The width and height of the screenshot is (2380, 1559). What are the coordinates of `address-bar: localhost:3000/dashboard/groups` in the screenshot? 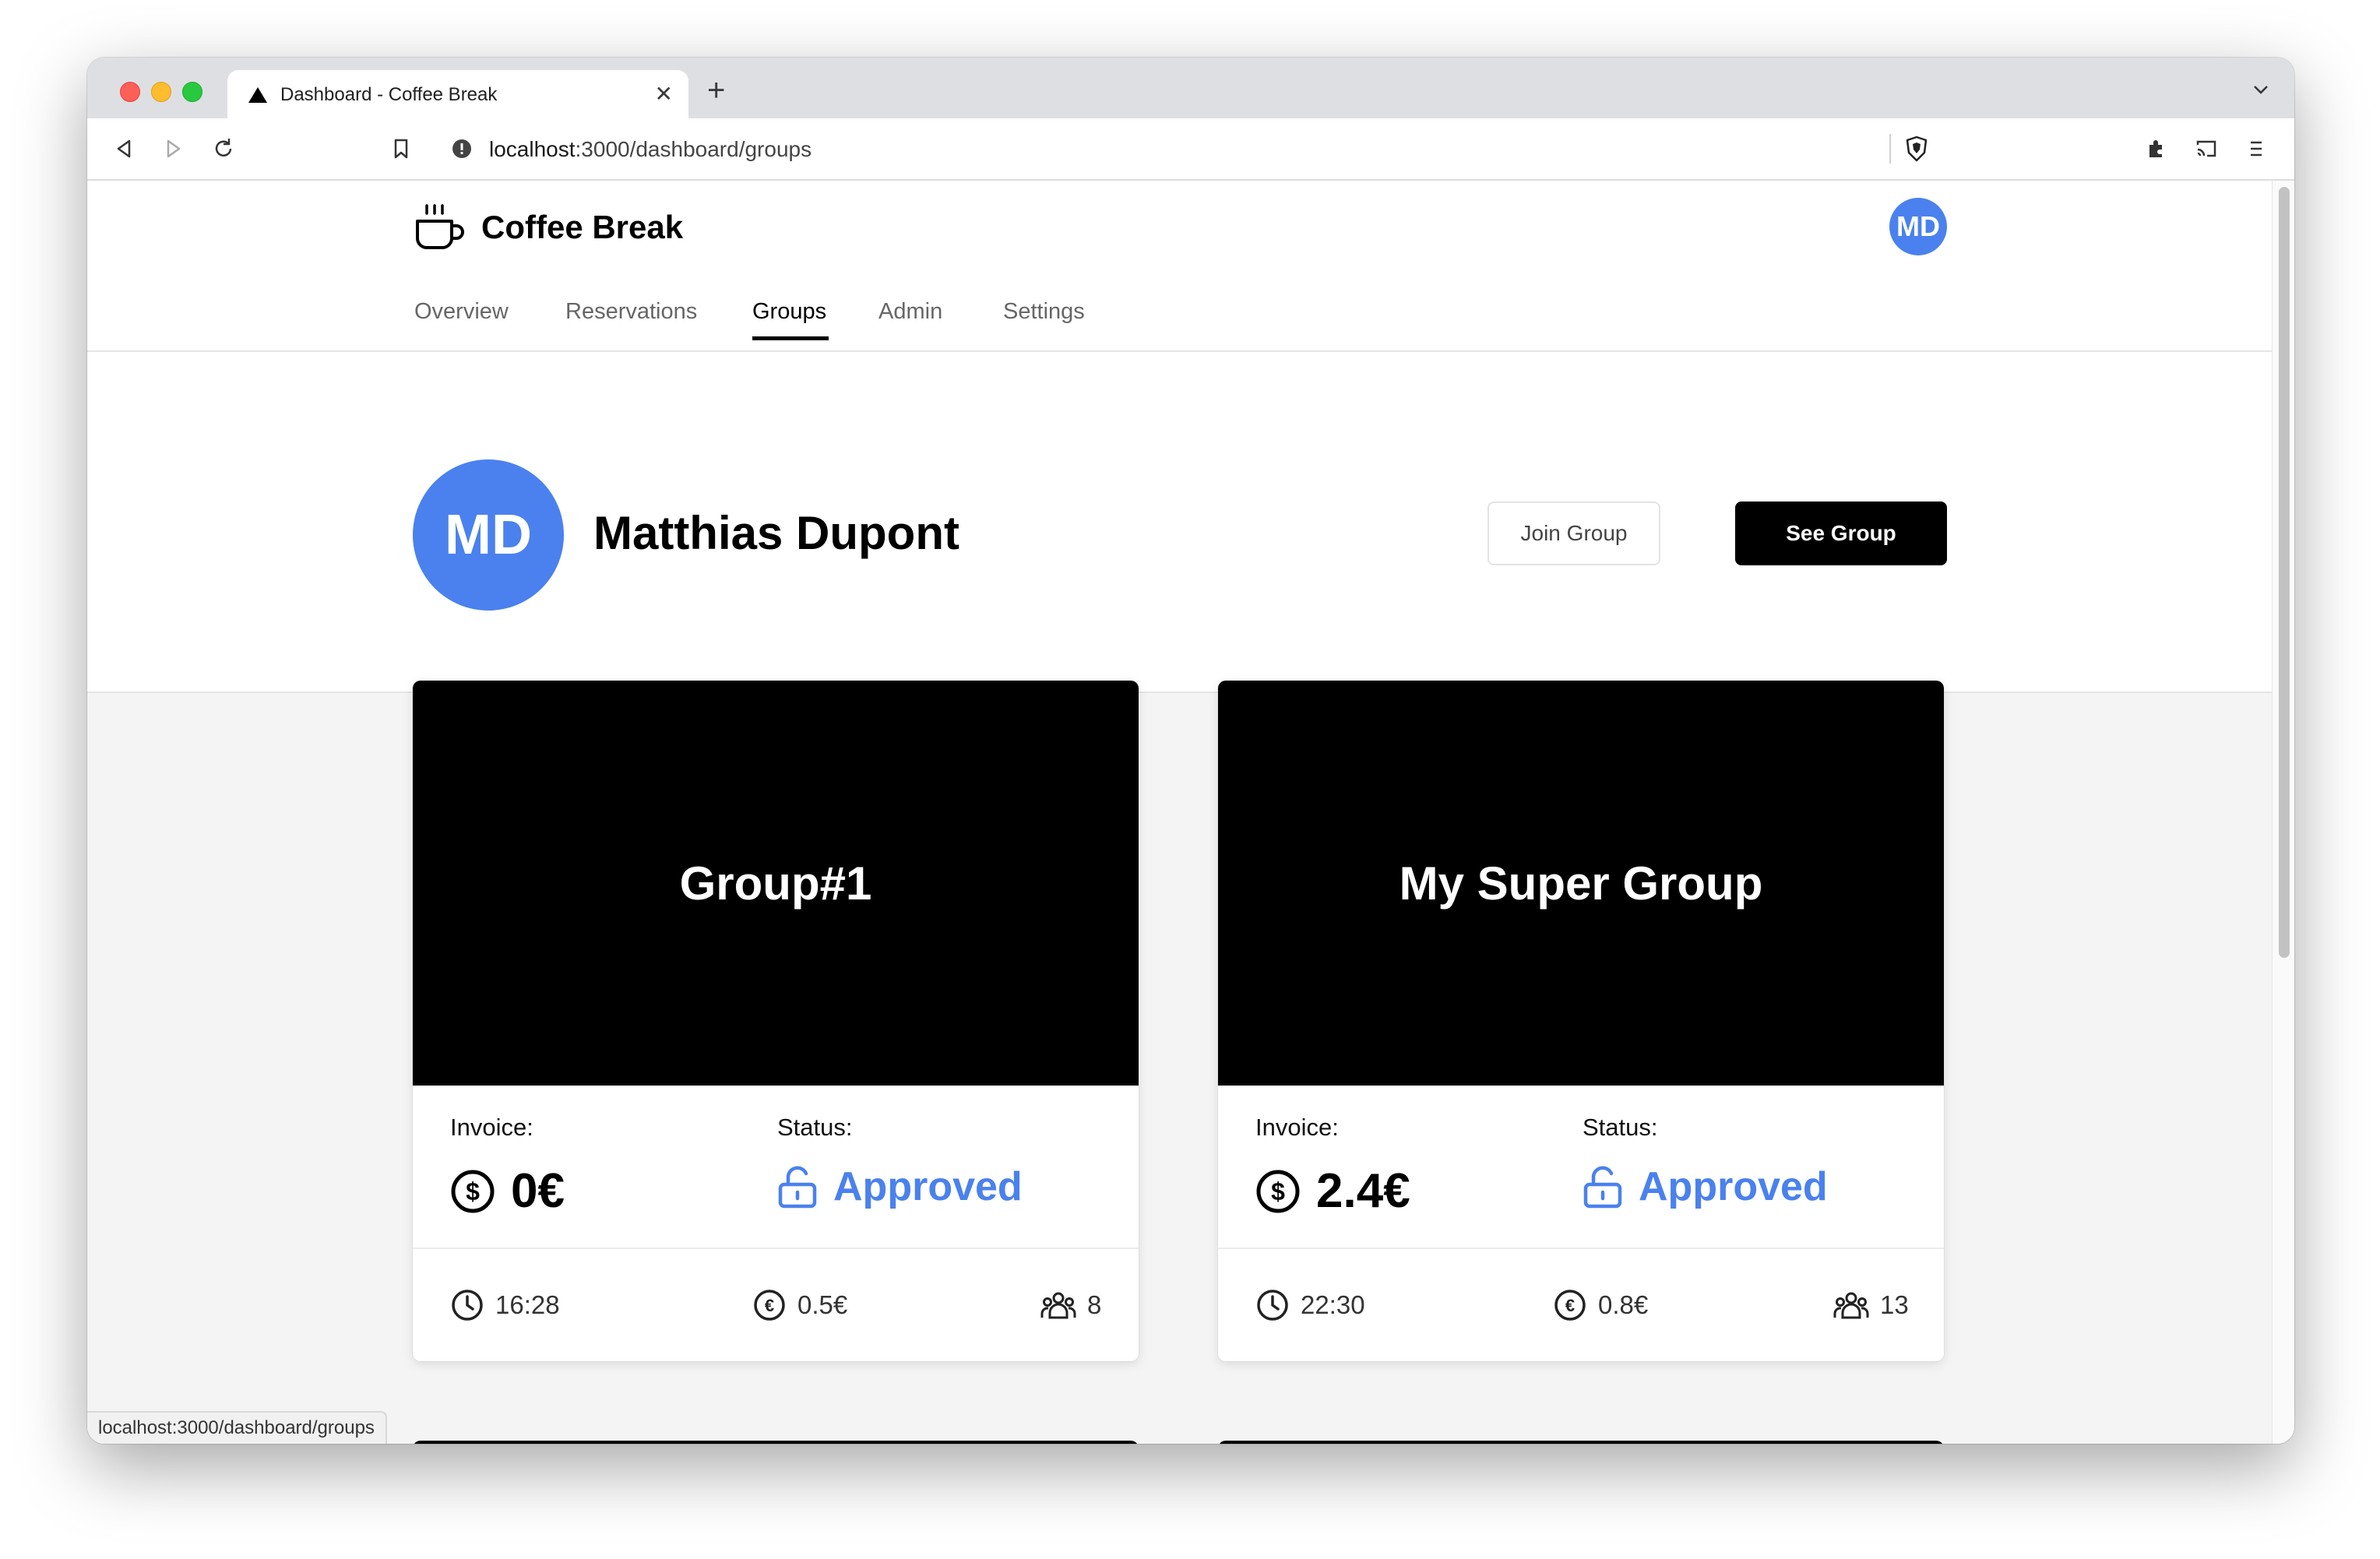 It's located at (1190, 149).